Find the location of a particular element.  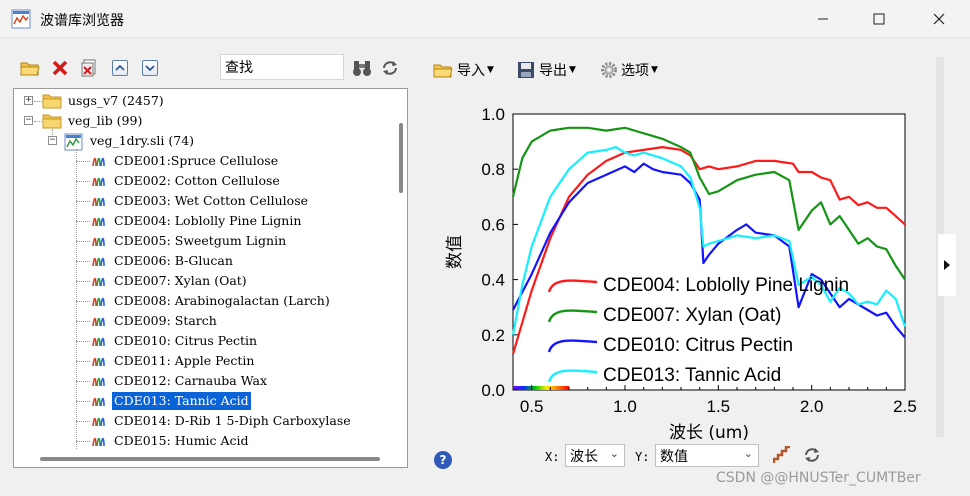

plot-toolbar: 导入 ▼ 导出 ▼ 选项 ▼ is located at coordinates (563, 70).